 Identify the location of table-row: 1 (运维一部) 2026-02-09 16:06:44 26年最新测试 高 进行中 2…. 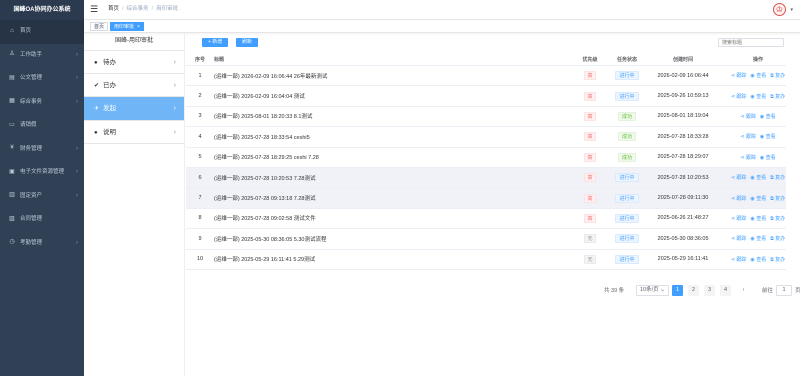
(486, 76).